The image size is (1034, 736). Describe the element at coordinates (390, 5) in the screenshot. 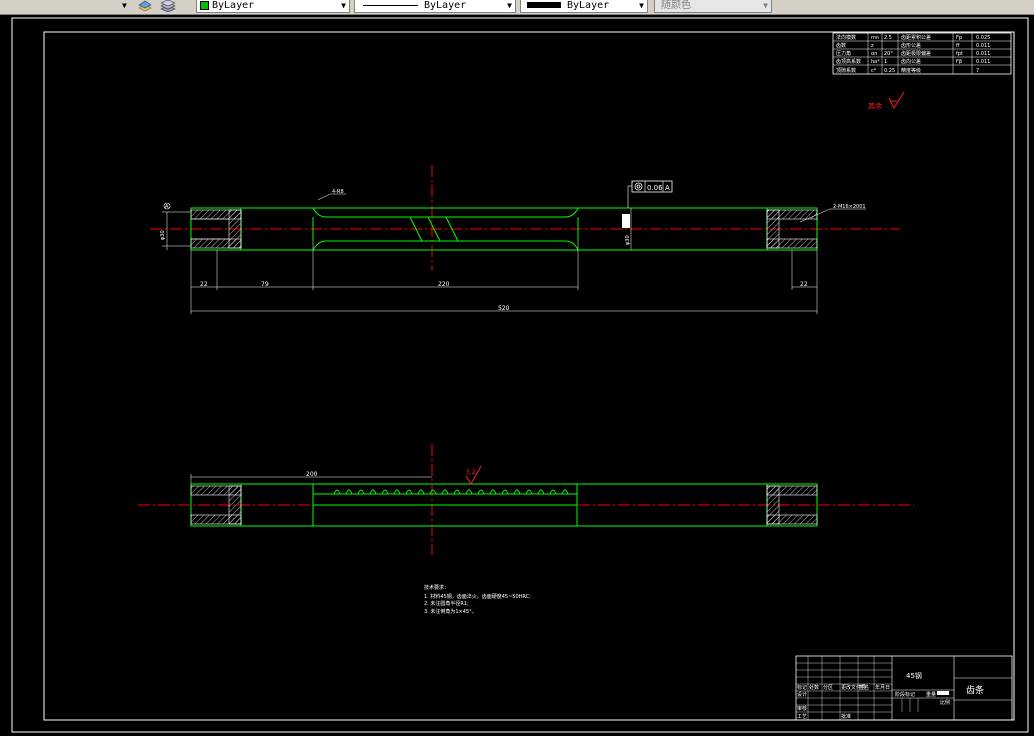

I see `linetype-sample` at that location.